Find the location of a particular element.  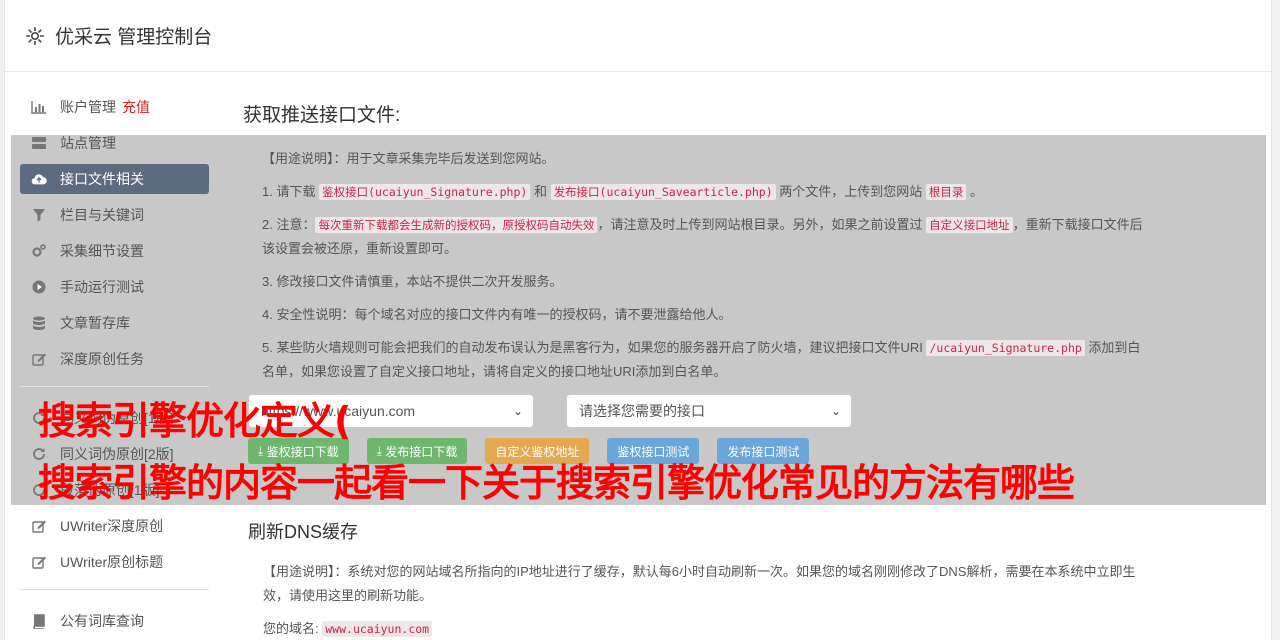

button-label: 鉴权接口测试 is located at coordinates (653, 451).